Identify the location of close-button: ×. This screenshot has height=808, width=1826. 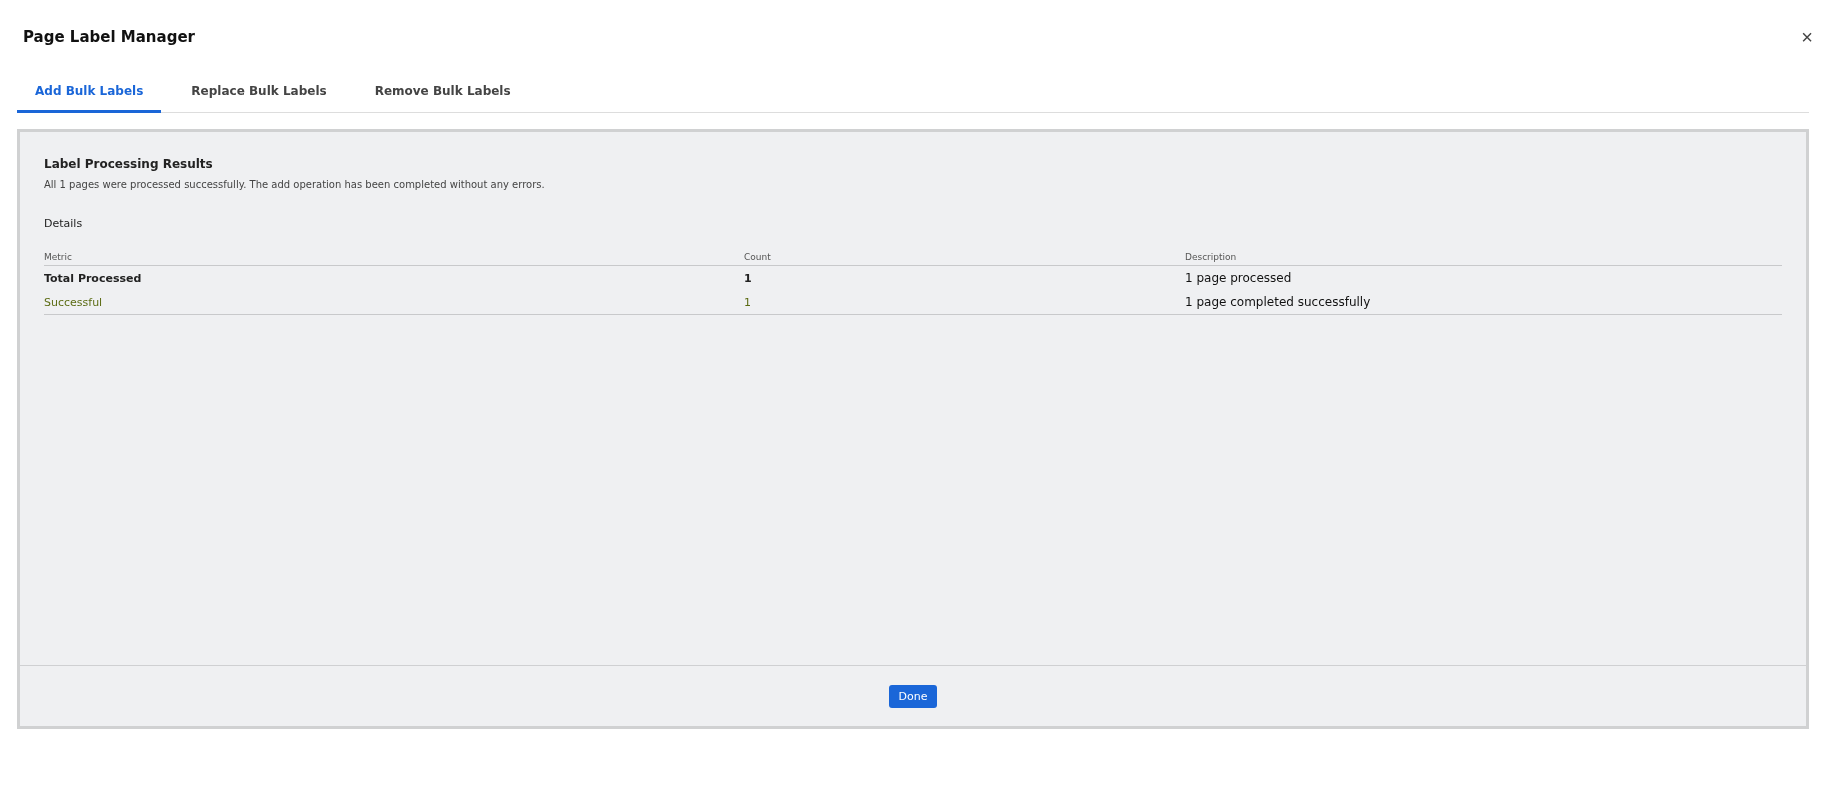
(1807, 37).